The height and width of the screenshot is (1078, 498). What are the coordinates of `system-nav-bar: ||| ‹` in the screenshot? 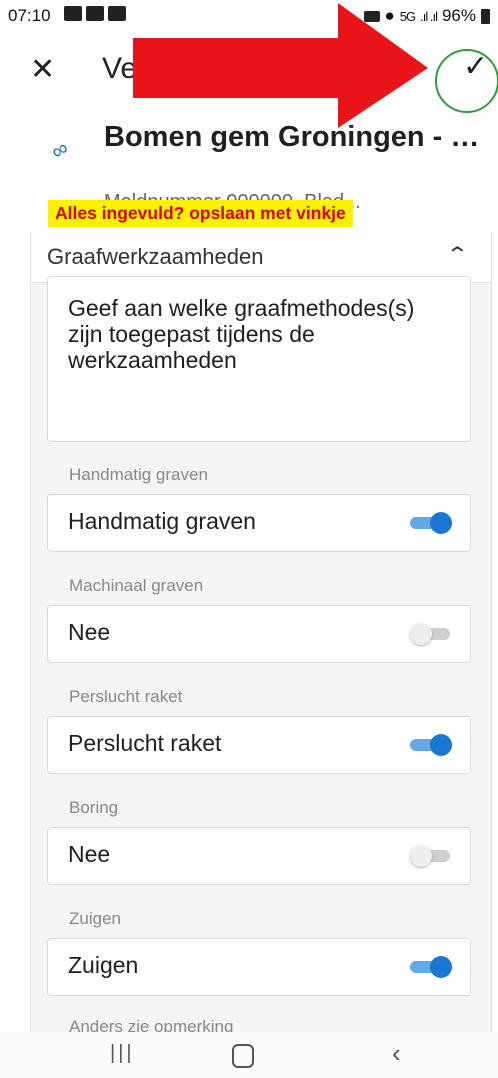 It's located at (249, 1055).